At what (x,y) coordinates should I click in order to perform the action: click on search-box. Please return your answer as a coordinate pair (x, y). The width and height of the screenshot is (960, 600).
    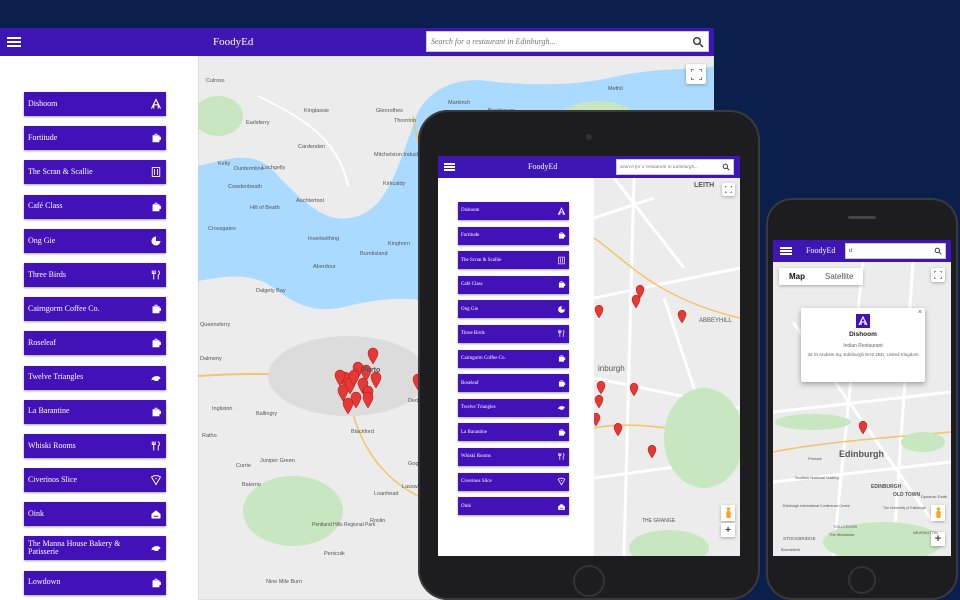
    Looking at the image, I should click on (567, 41).